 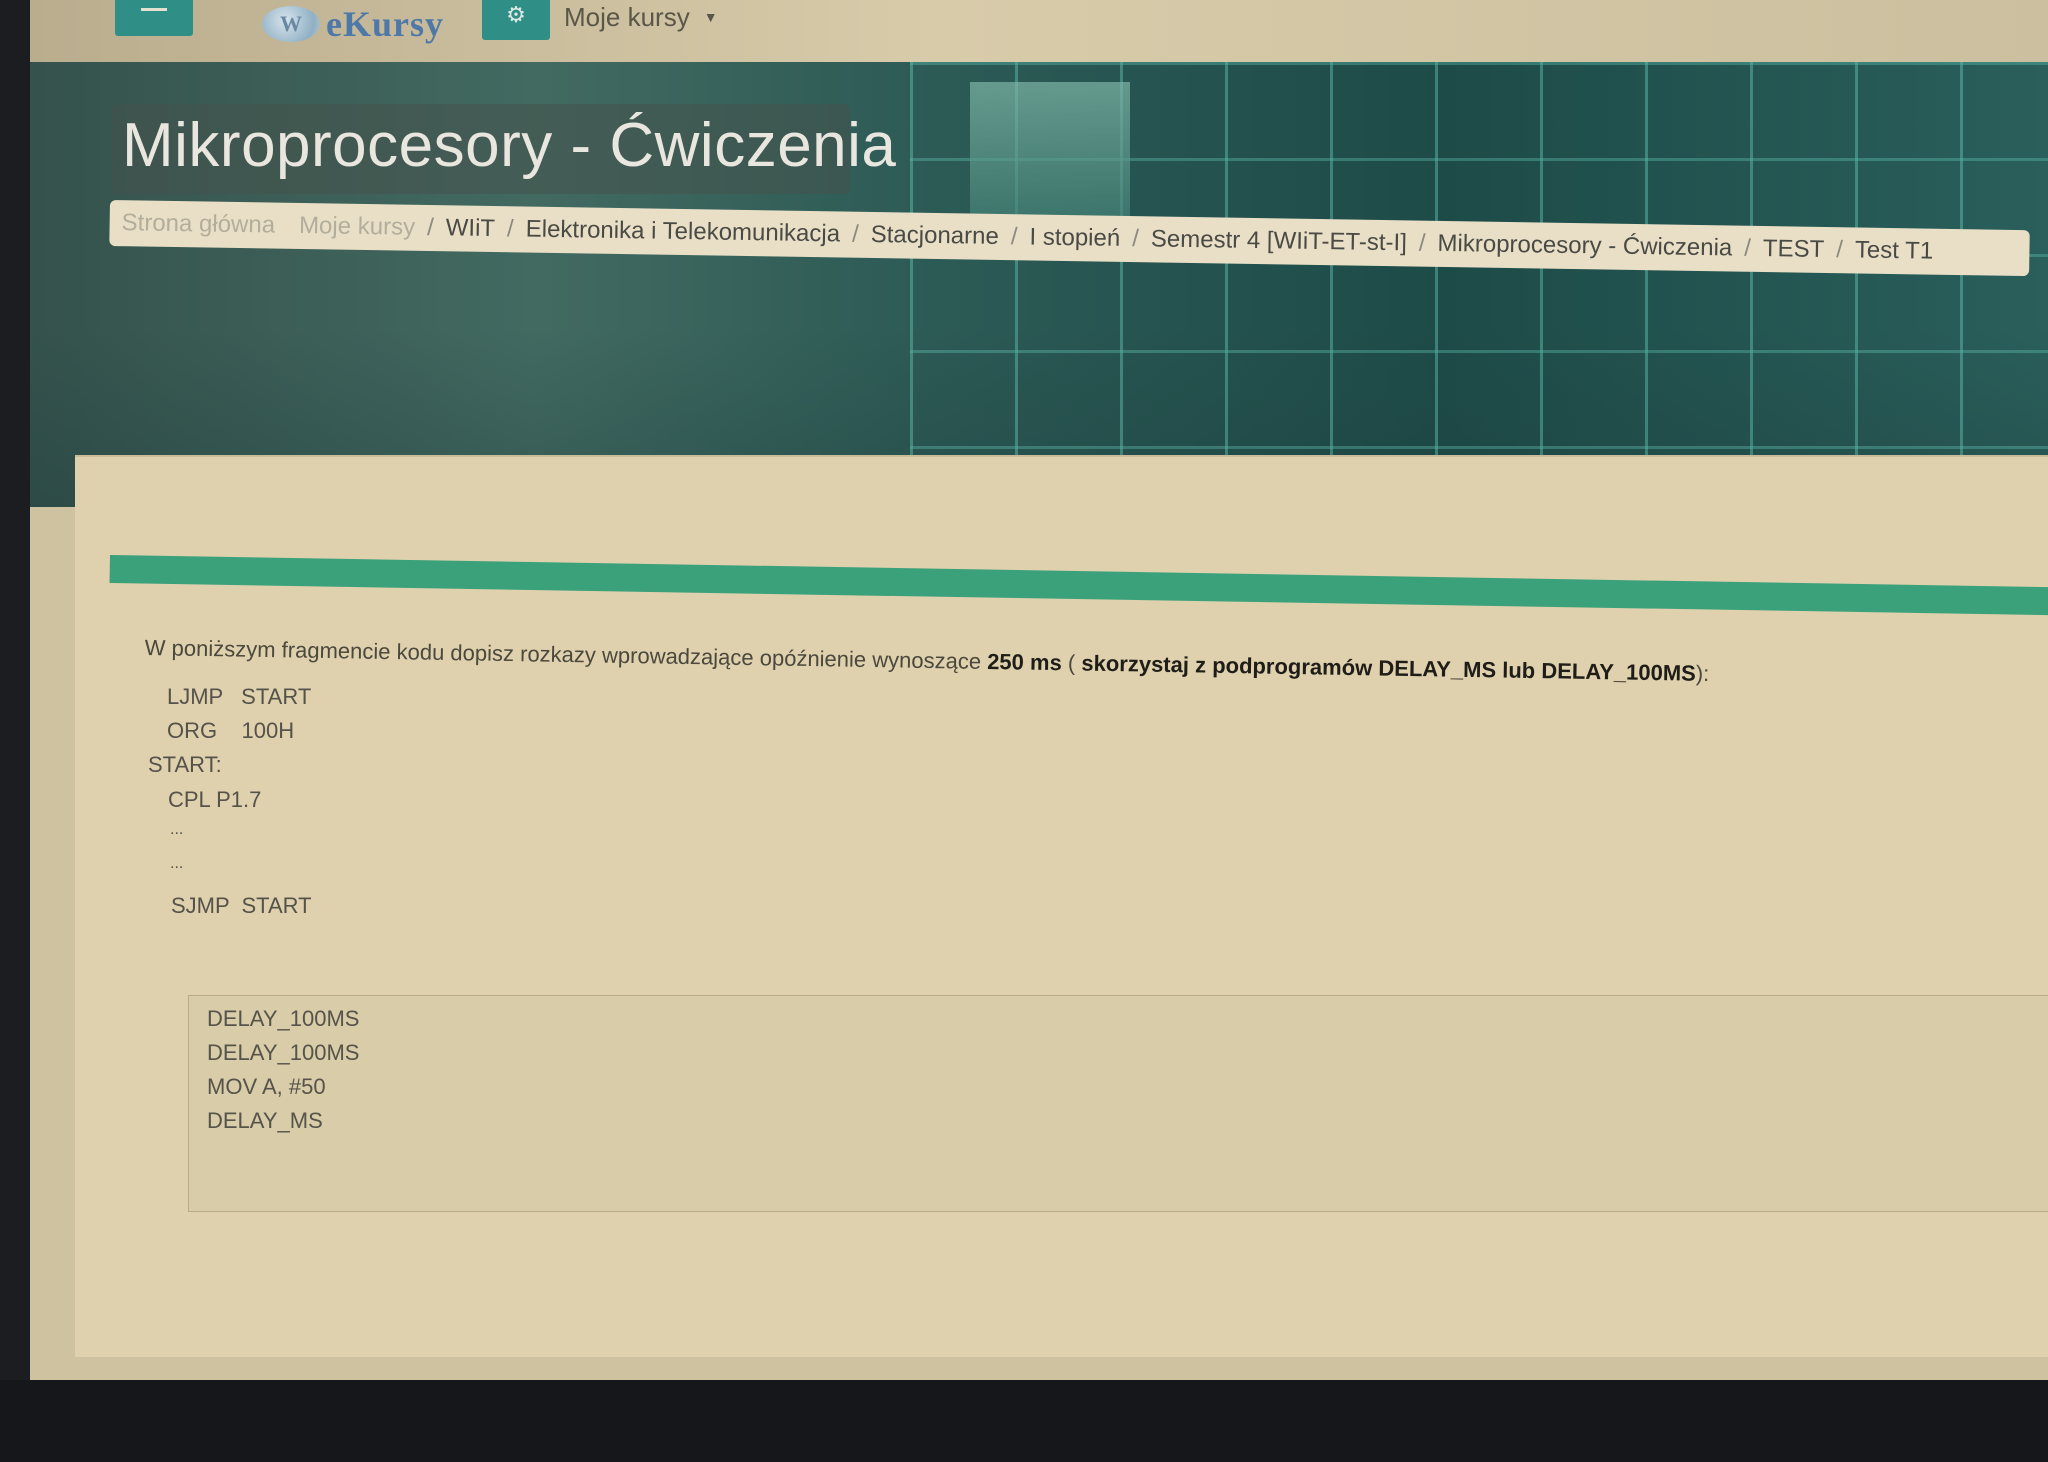 I want to click on breadcrumb-test-section: TEST, so click(x=1794, y=249).